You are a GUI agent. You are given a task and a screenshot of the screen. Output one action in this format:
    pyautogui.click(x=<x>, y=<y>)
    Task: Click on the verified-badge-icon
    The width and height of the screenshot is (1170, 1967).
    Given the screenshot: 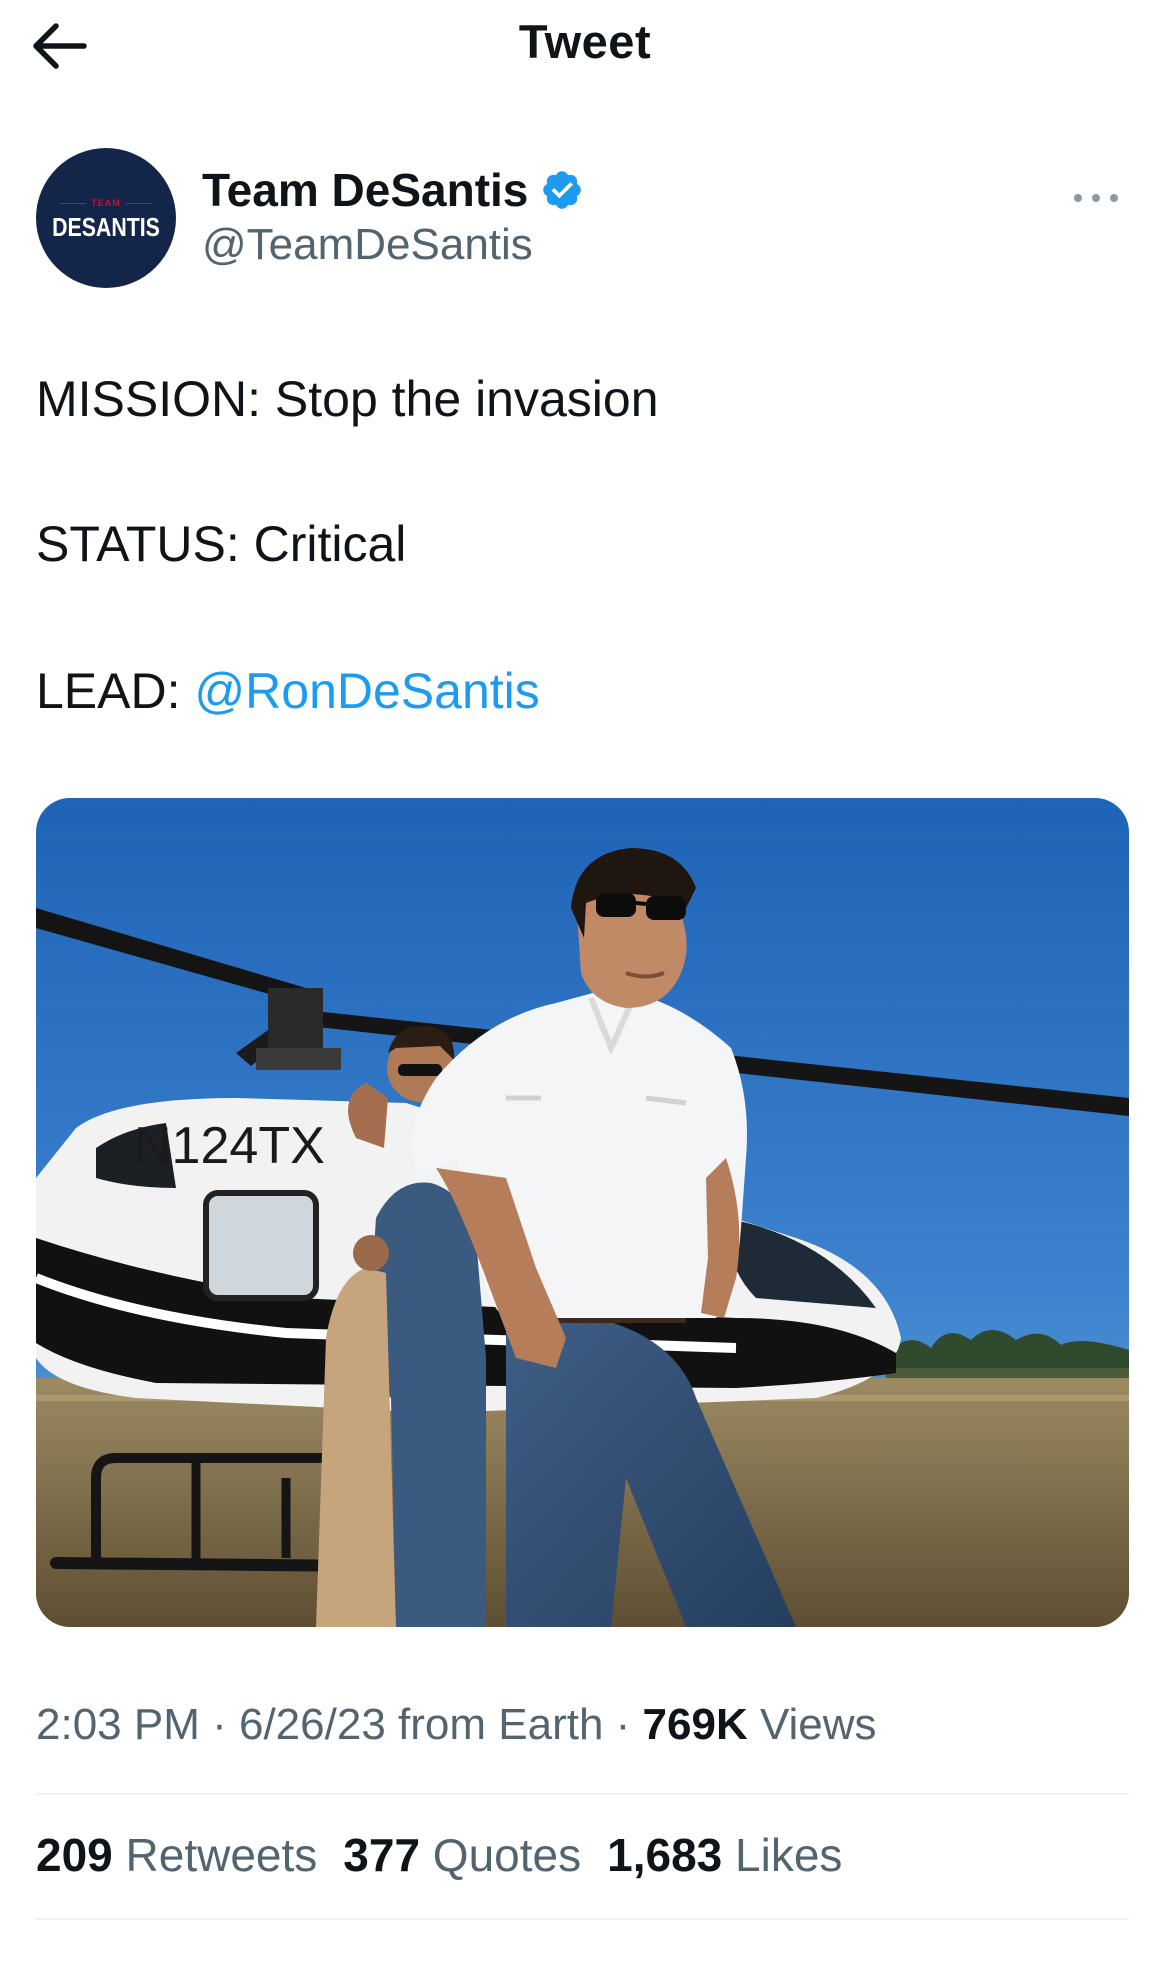 What is the action you would take?
    pyautogui.click(x=562, y=190)
    